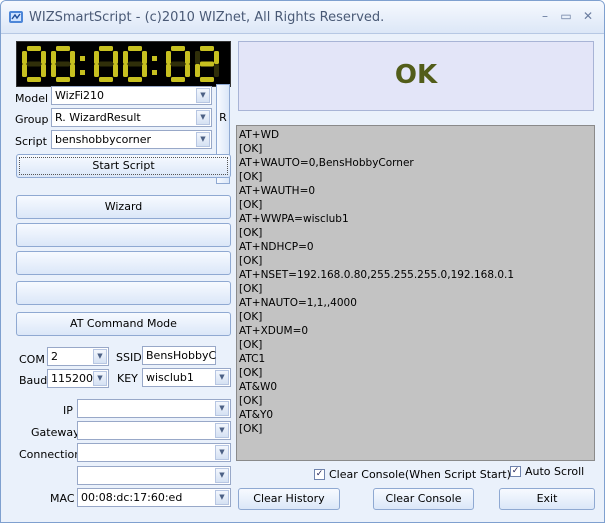  What do you see at coordinates (120, 64) in the screenshot?
I see `seven-segment-clock` at bounding box center [120, 64].